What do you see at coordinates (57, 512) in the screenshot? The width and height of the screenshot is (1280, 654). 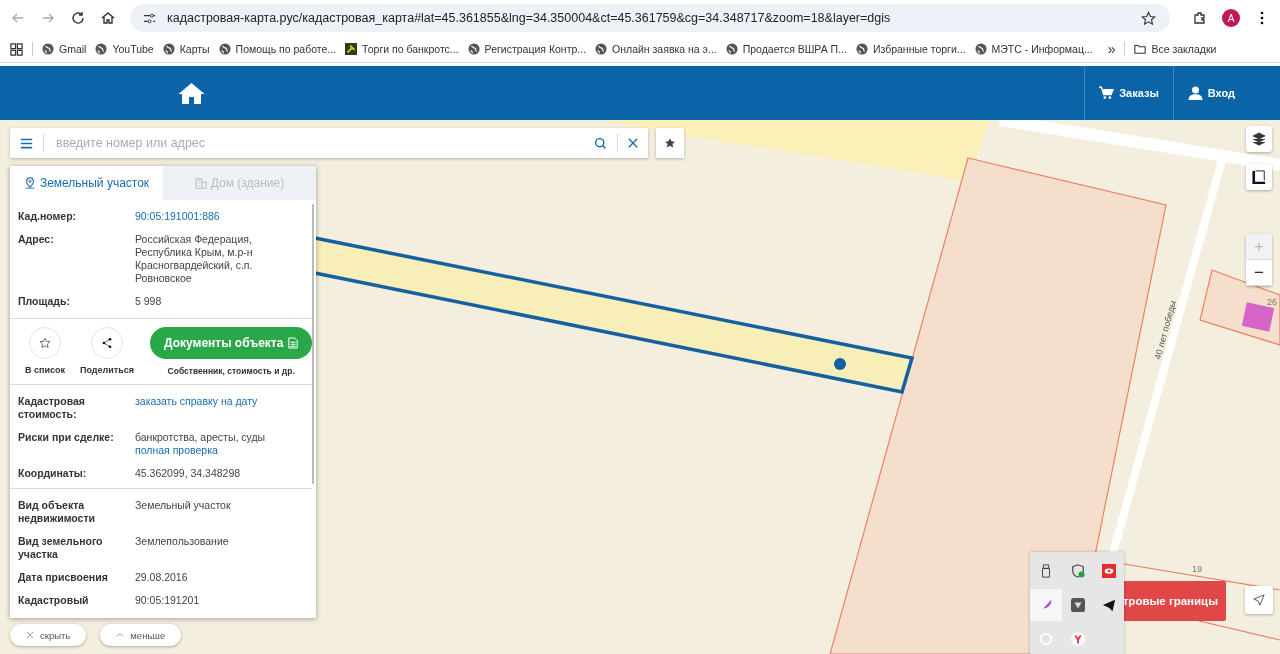 I see `field-label: Вид объекта недвижимости` at bounding box center [57, 512].